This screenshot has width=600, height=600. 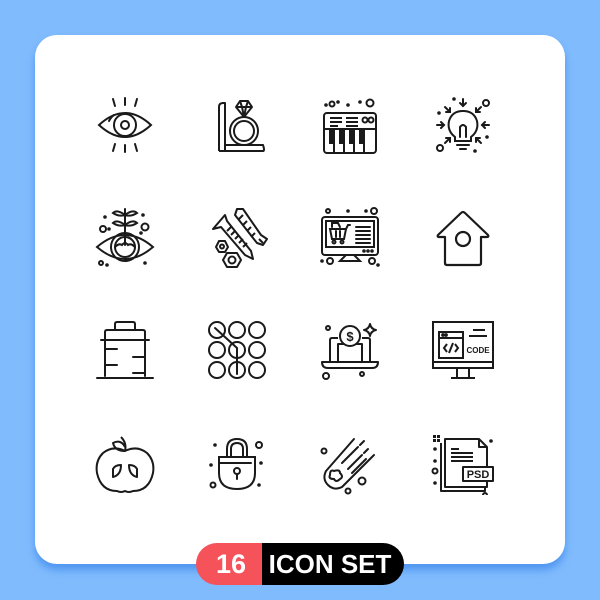 What do you see at coordinates (237, 463) in the screenshot?
I see `padlock-icon` at bounding box center [237, 463].